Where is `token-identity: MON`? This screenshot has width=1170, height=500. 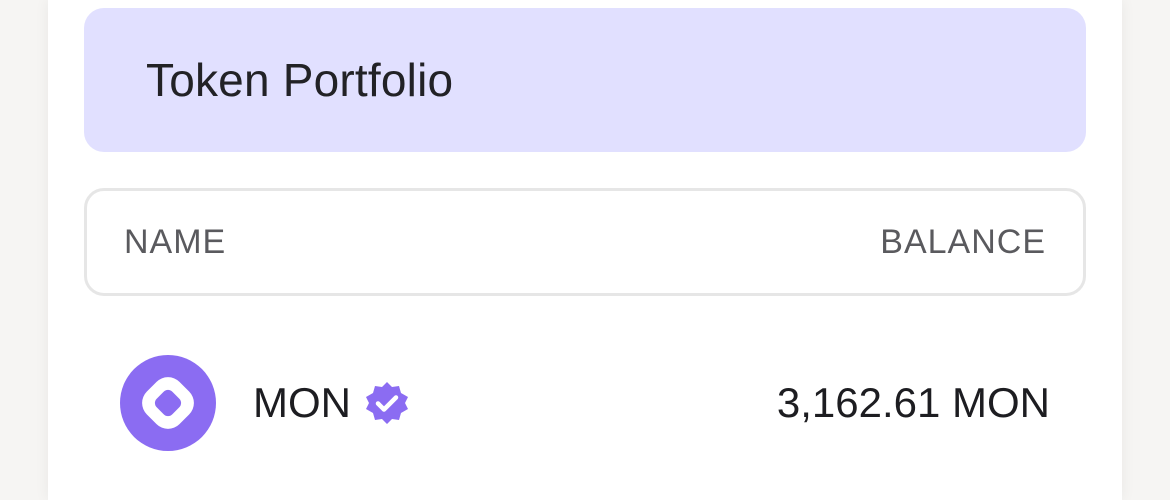 token-identity: MON is located at coordinates (265, 403).